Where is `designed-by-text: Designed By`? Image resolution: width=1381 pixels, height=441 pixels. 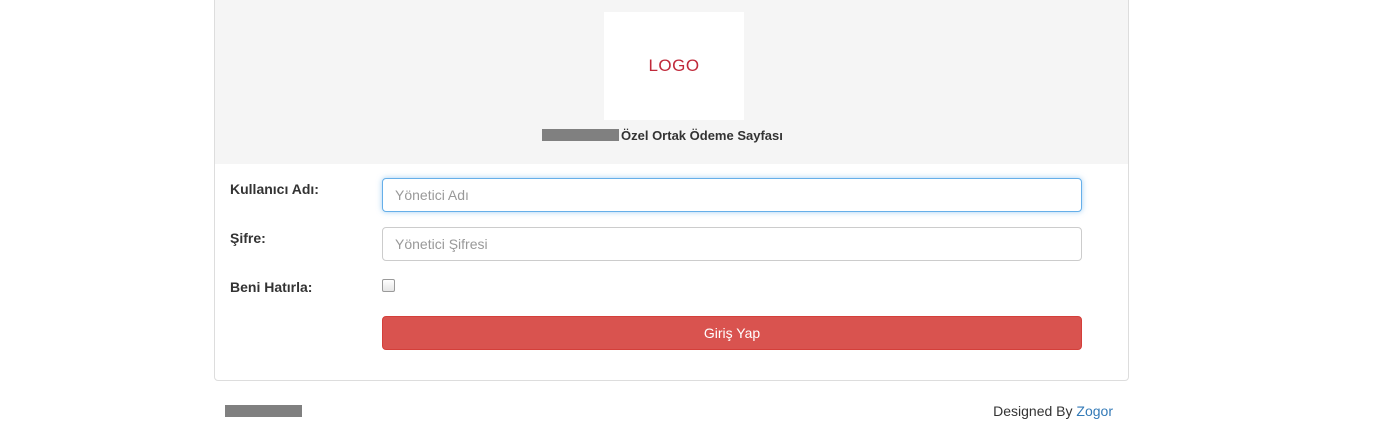
designed-by-text: Designed By is located at coordinates (1033, 411).